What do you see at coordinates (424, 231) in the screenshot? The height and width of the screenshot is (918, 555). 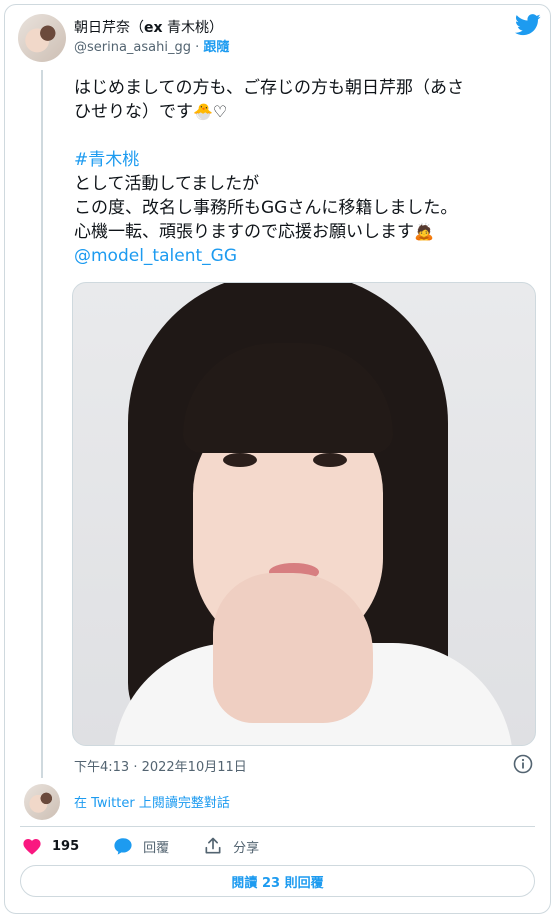 I see `bowing-emoji: 🙇` at bounding box center [424, 231].